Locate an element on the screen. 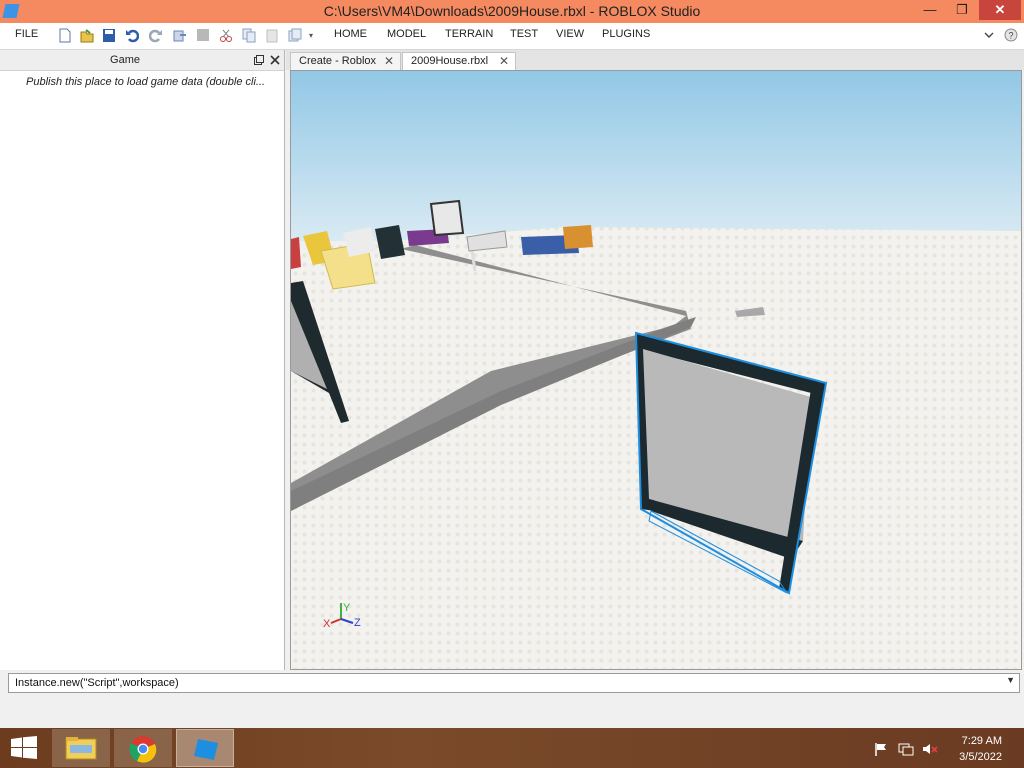 The height and width of the screenshot is (768, 1024). tab-label: 2009House.rbxl is located at coordinates (450, 61).